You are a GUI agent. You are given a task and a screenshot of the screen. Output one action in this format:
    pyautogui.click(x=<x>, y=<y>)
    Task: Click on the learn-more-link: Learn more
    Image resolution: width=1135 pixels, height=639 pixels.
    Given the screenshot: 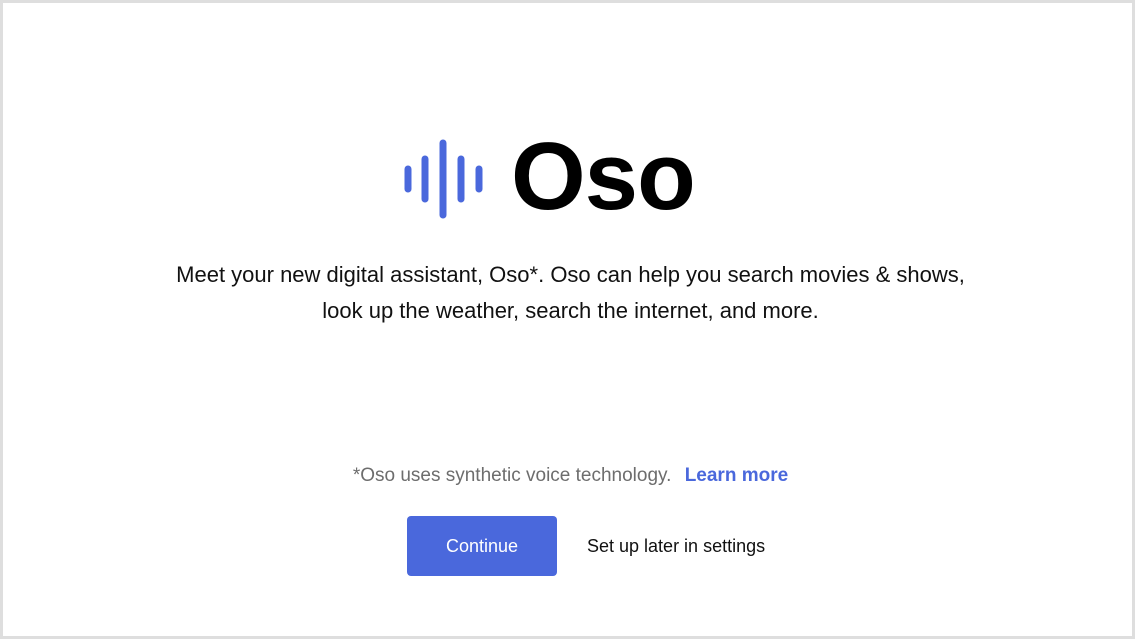 What is the action you would take?
    pyautogui.click(x=736, y=475)
    